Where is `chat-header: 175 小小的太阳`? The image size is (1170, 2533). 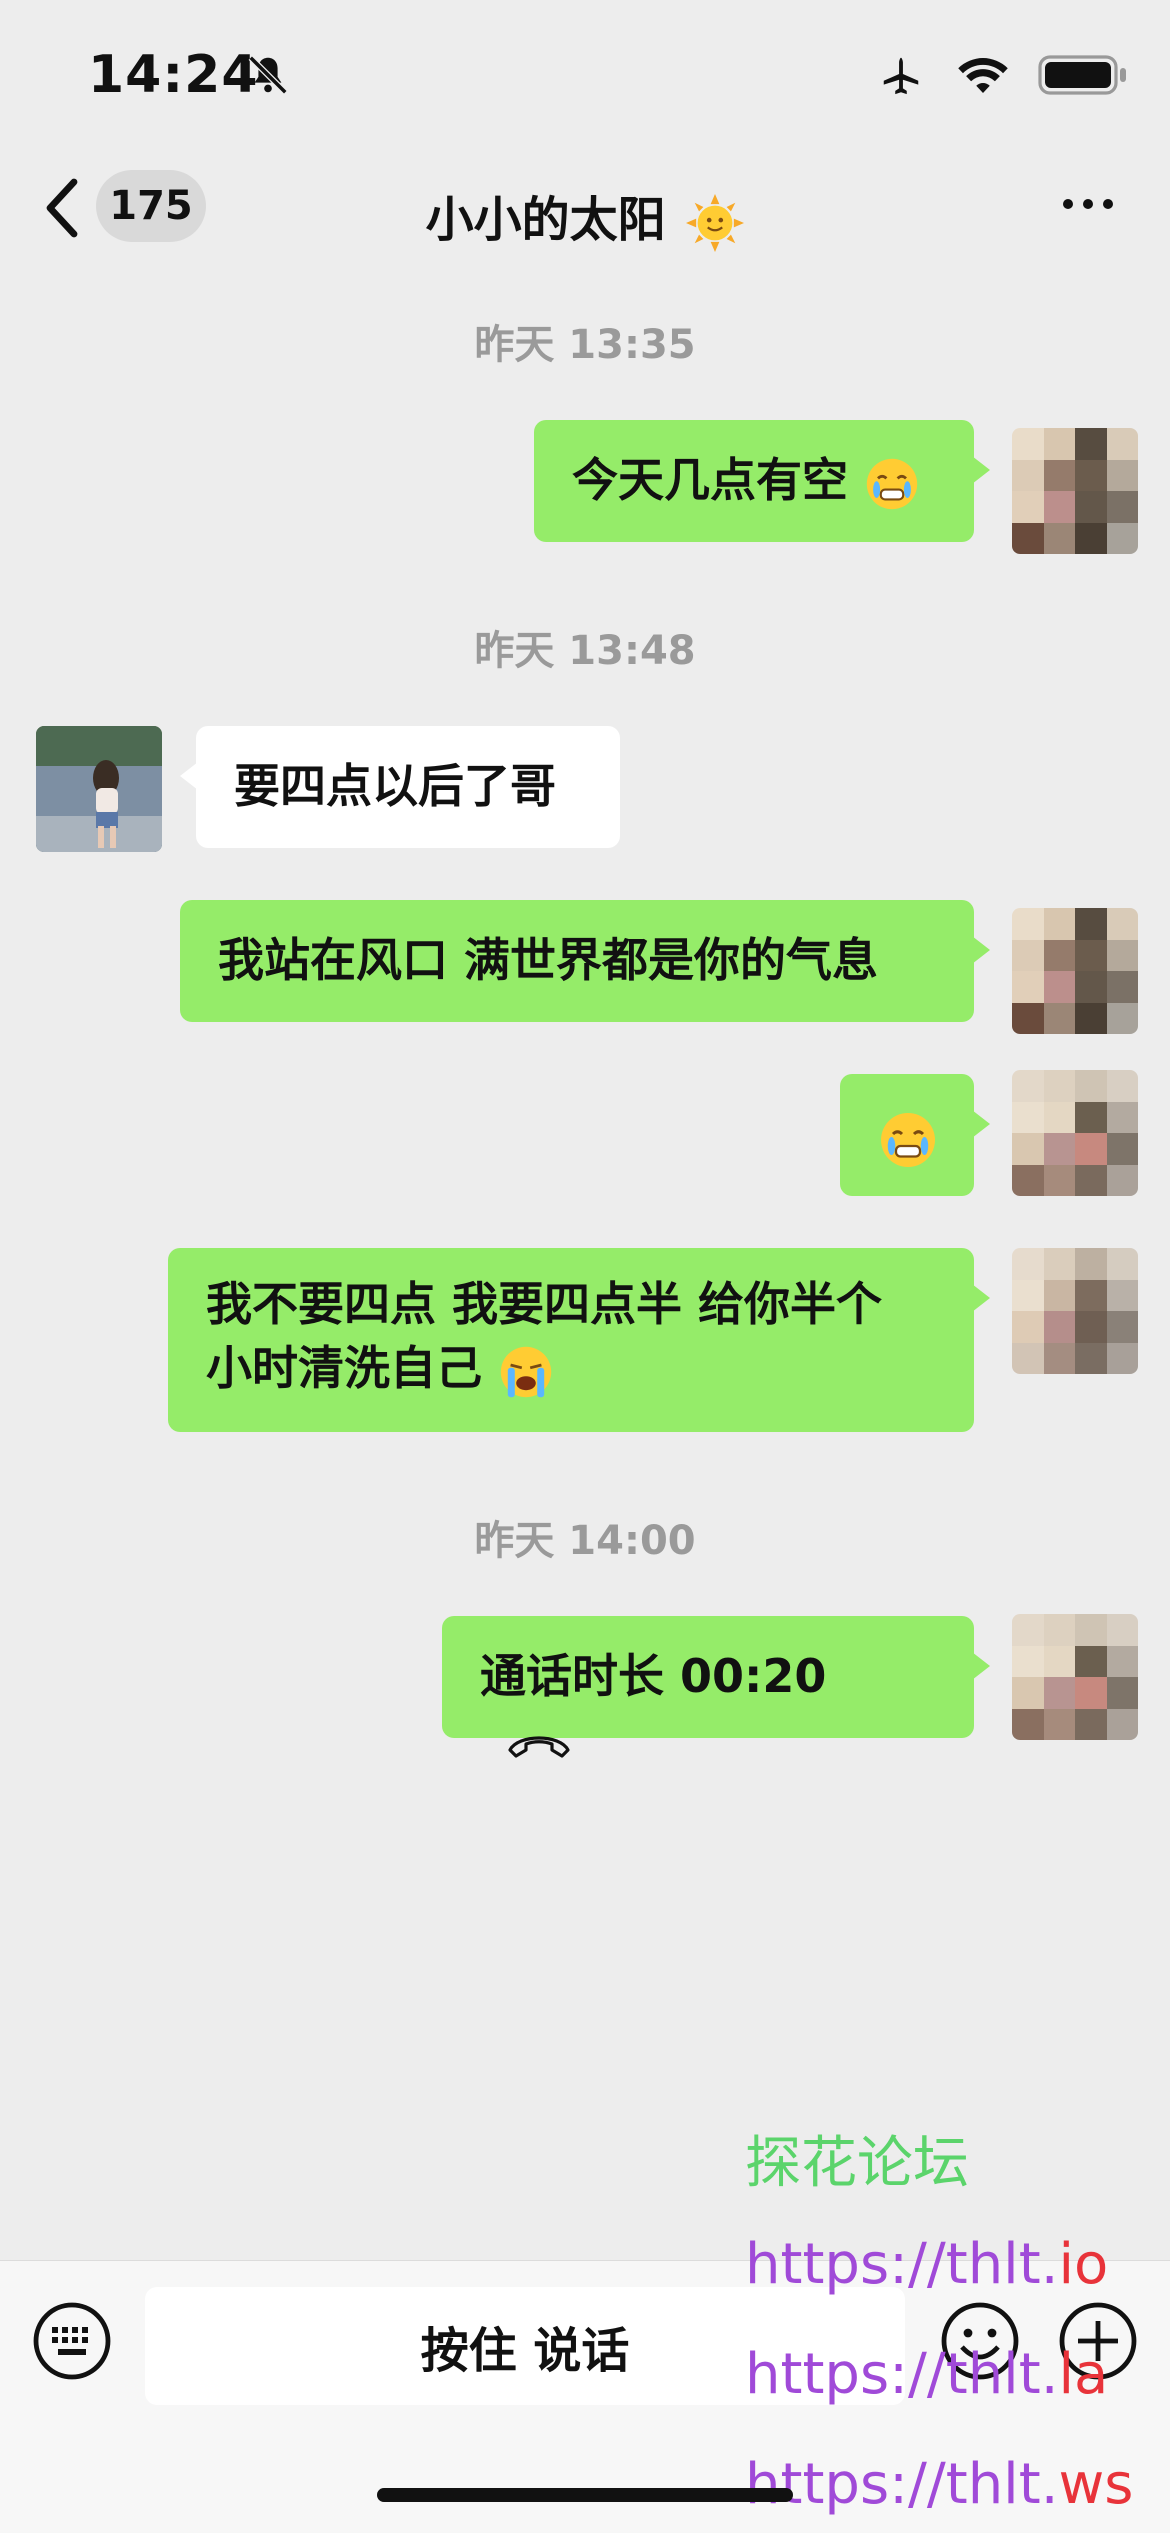 chat-header: 175 小小的太阳 is located at coordinates (585, 210).